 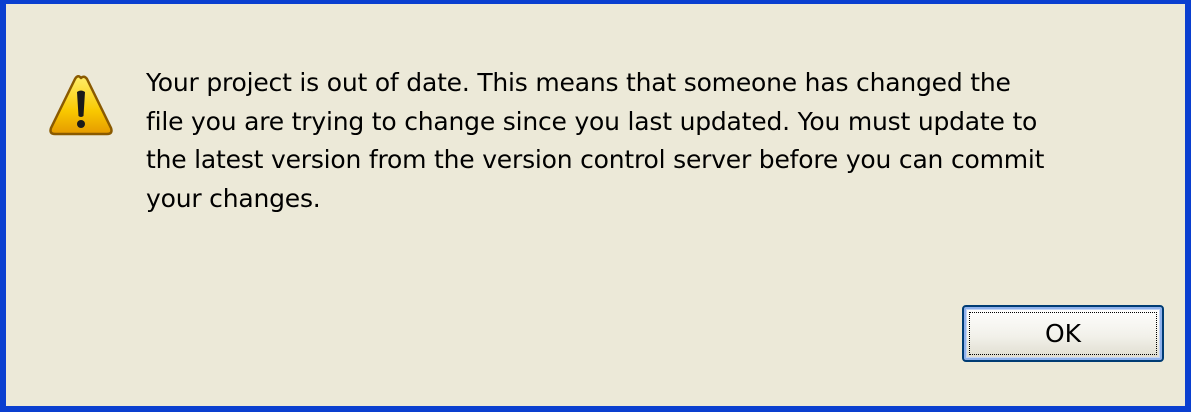 I want to click on ok-button: OK, so click(x=1063, y=333).